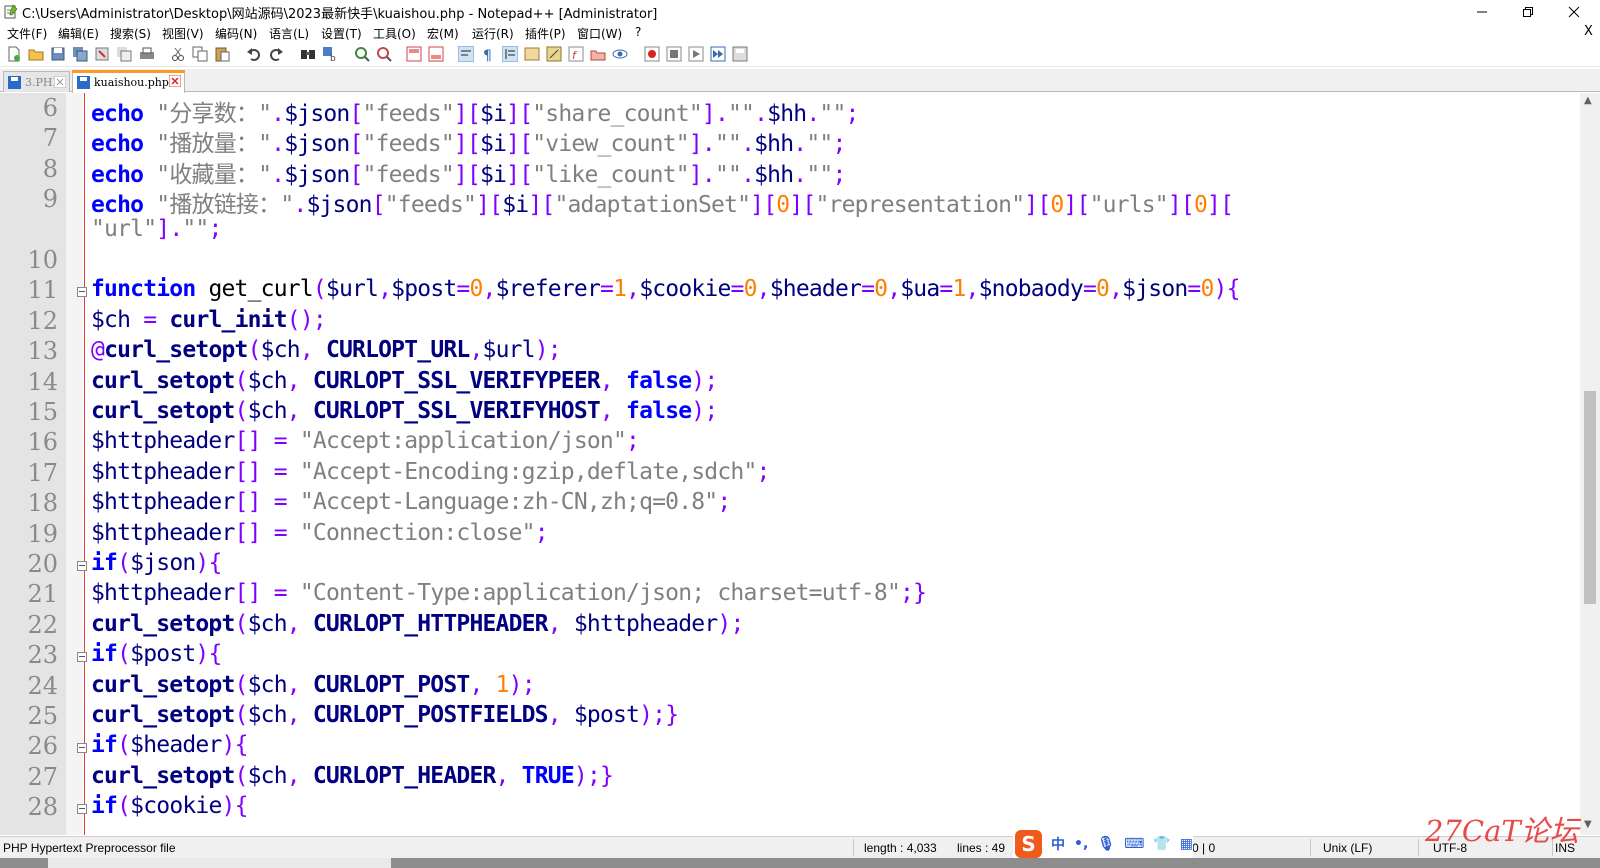  What do you see at coordinates (80, 54) in the screenshot?
I see `save-all-icon` at bounding box center [80, 54].